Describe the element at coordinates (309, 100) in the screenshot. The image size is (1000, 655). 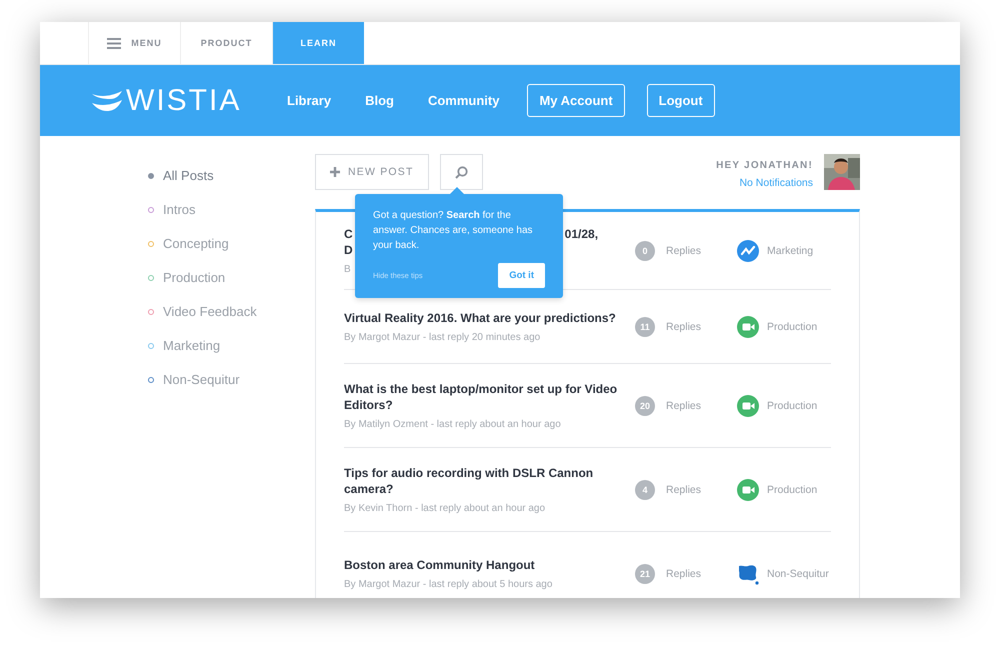
I see `nav-link: Library` at that location.